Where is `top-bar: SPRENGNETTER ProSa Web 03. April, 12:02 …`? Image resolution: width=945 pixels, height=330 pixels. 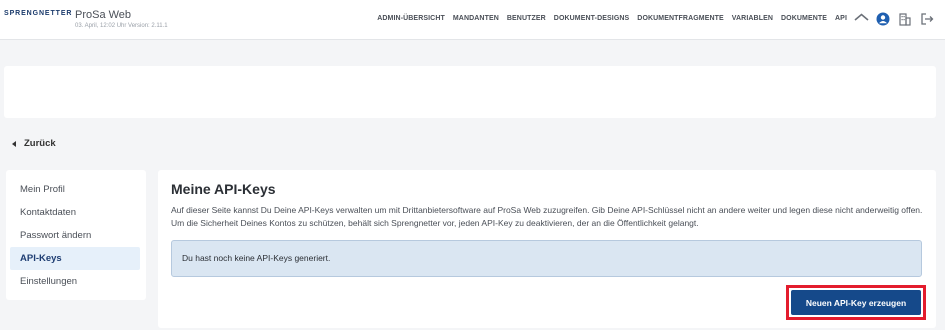
top-bar: SPRENGNETTER ProSa Web 03. April, 12:02 … is located at coordinates (472, 20).